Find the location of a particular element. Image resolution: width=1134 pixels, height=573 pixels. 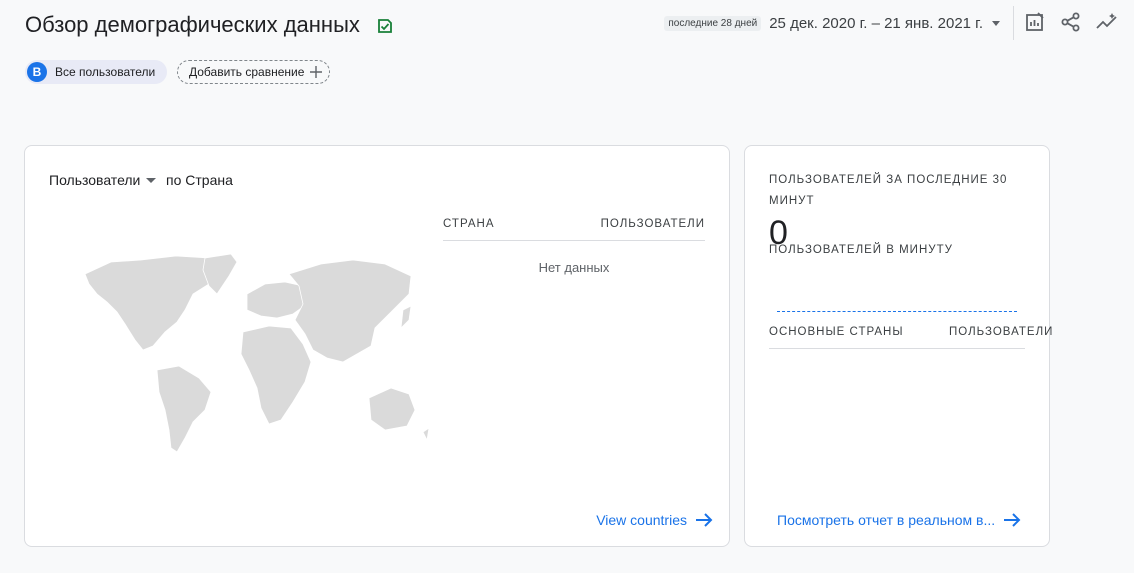

share-icon is located at coordinates (1071, 22).